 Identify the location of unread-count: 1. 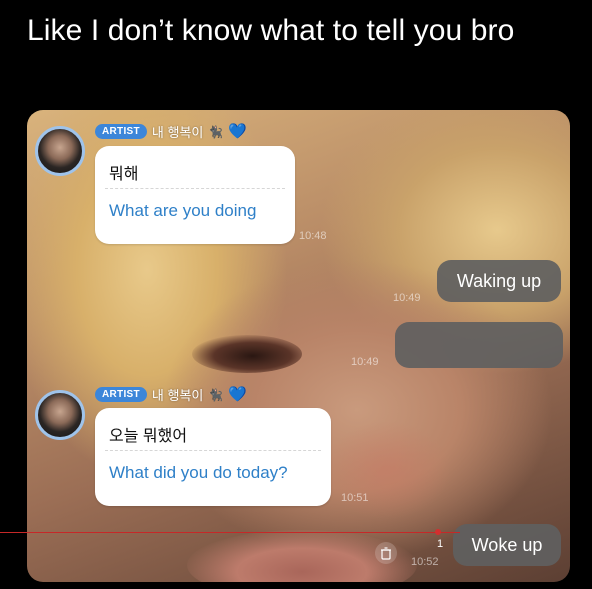
(440, 544).